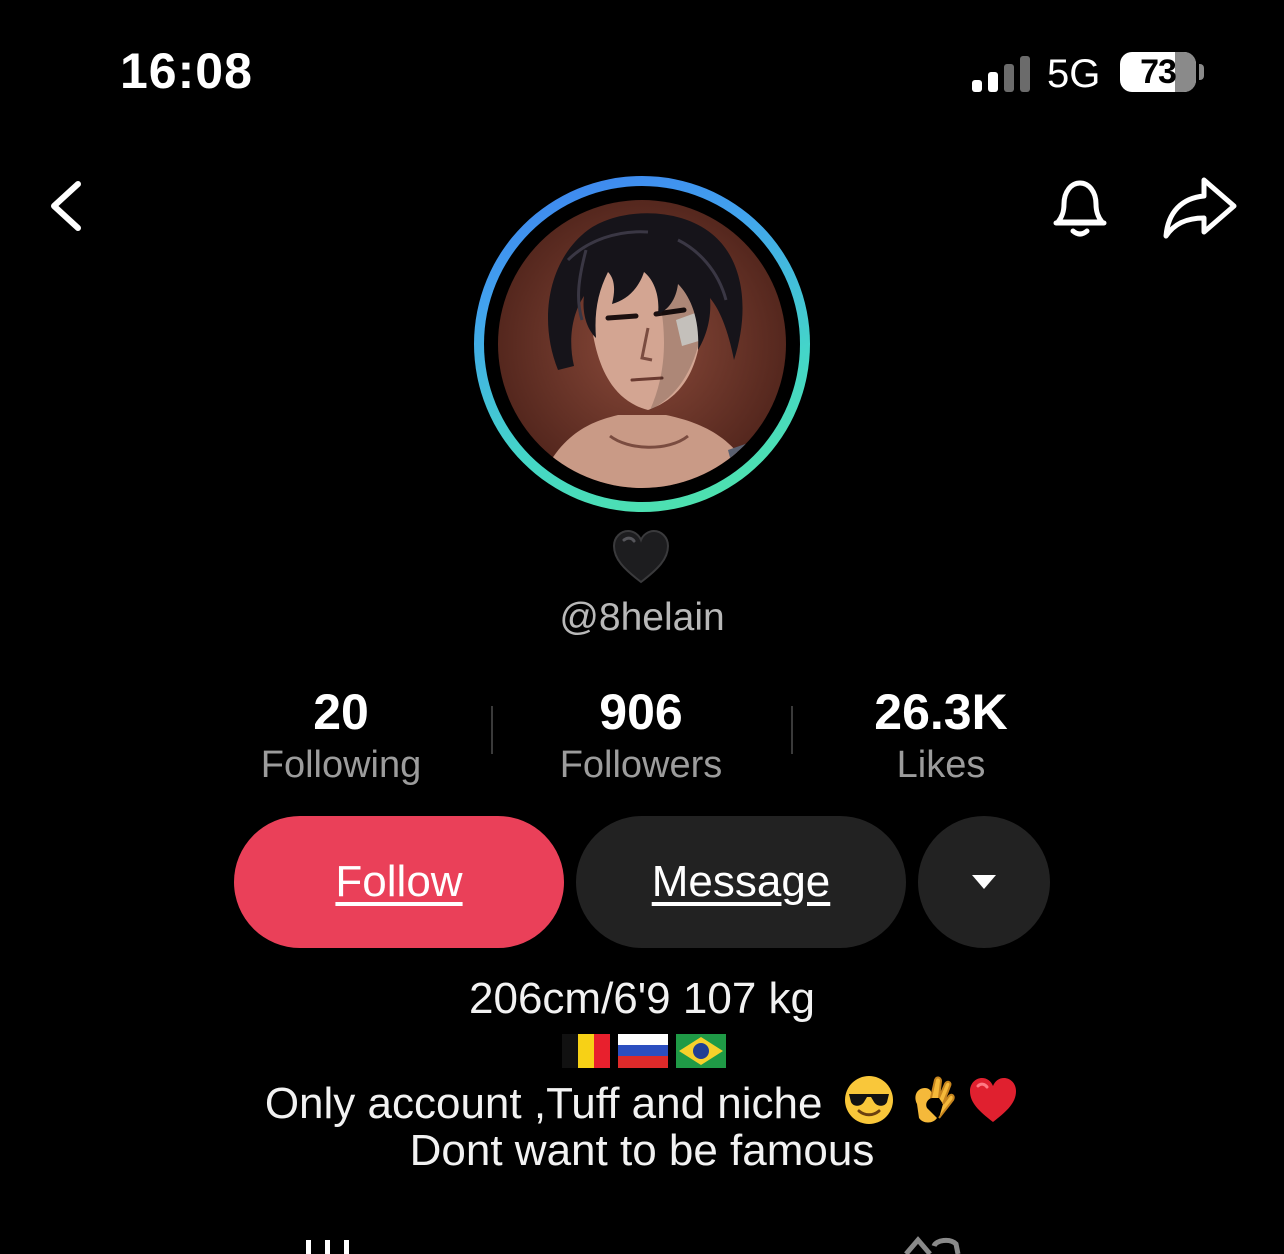 This screenshot has width=1284, height=1254. Describe the element at coordinates (328, 1245) in the screenshot. I see `grid-icon` at that location.